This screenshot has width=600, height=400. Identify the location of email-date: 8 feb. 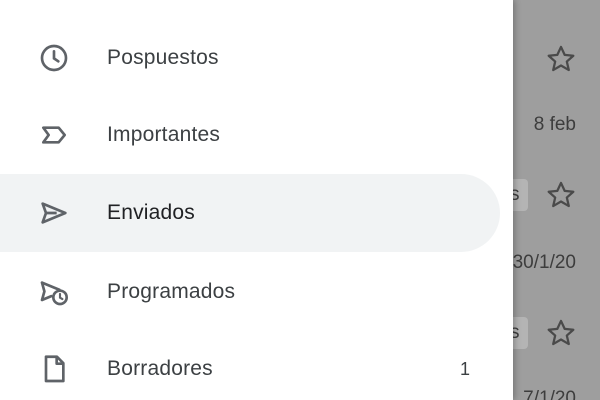
(554, 124).